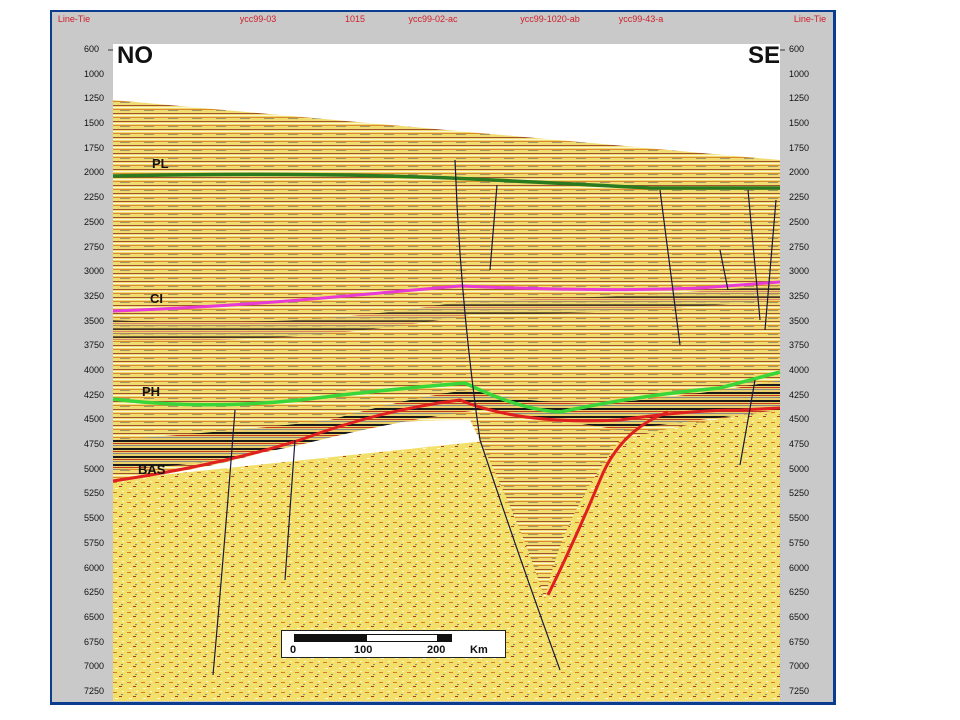 The image size is (960, 720). I want to click on scale-label-200: 200, so click(436, 650).